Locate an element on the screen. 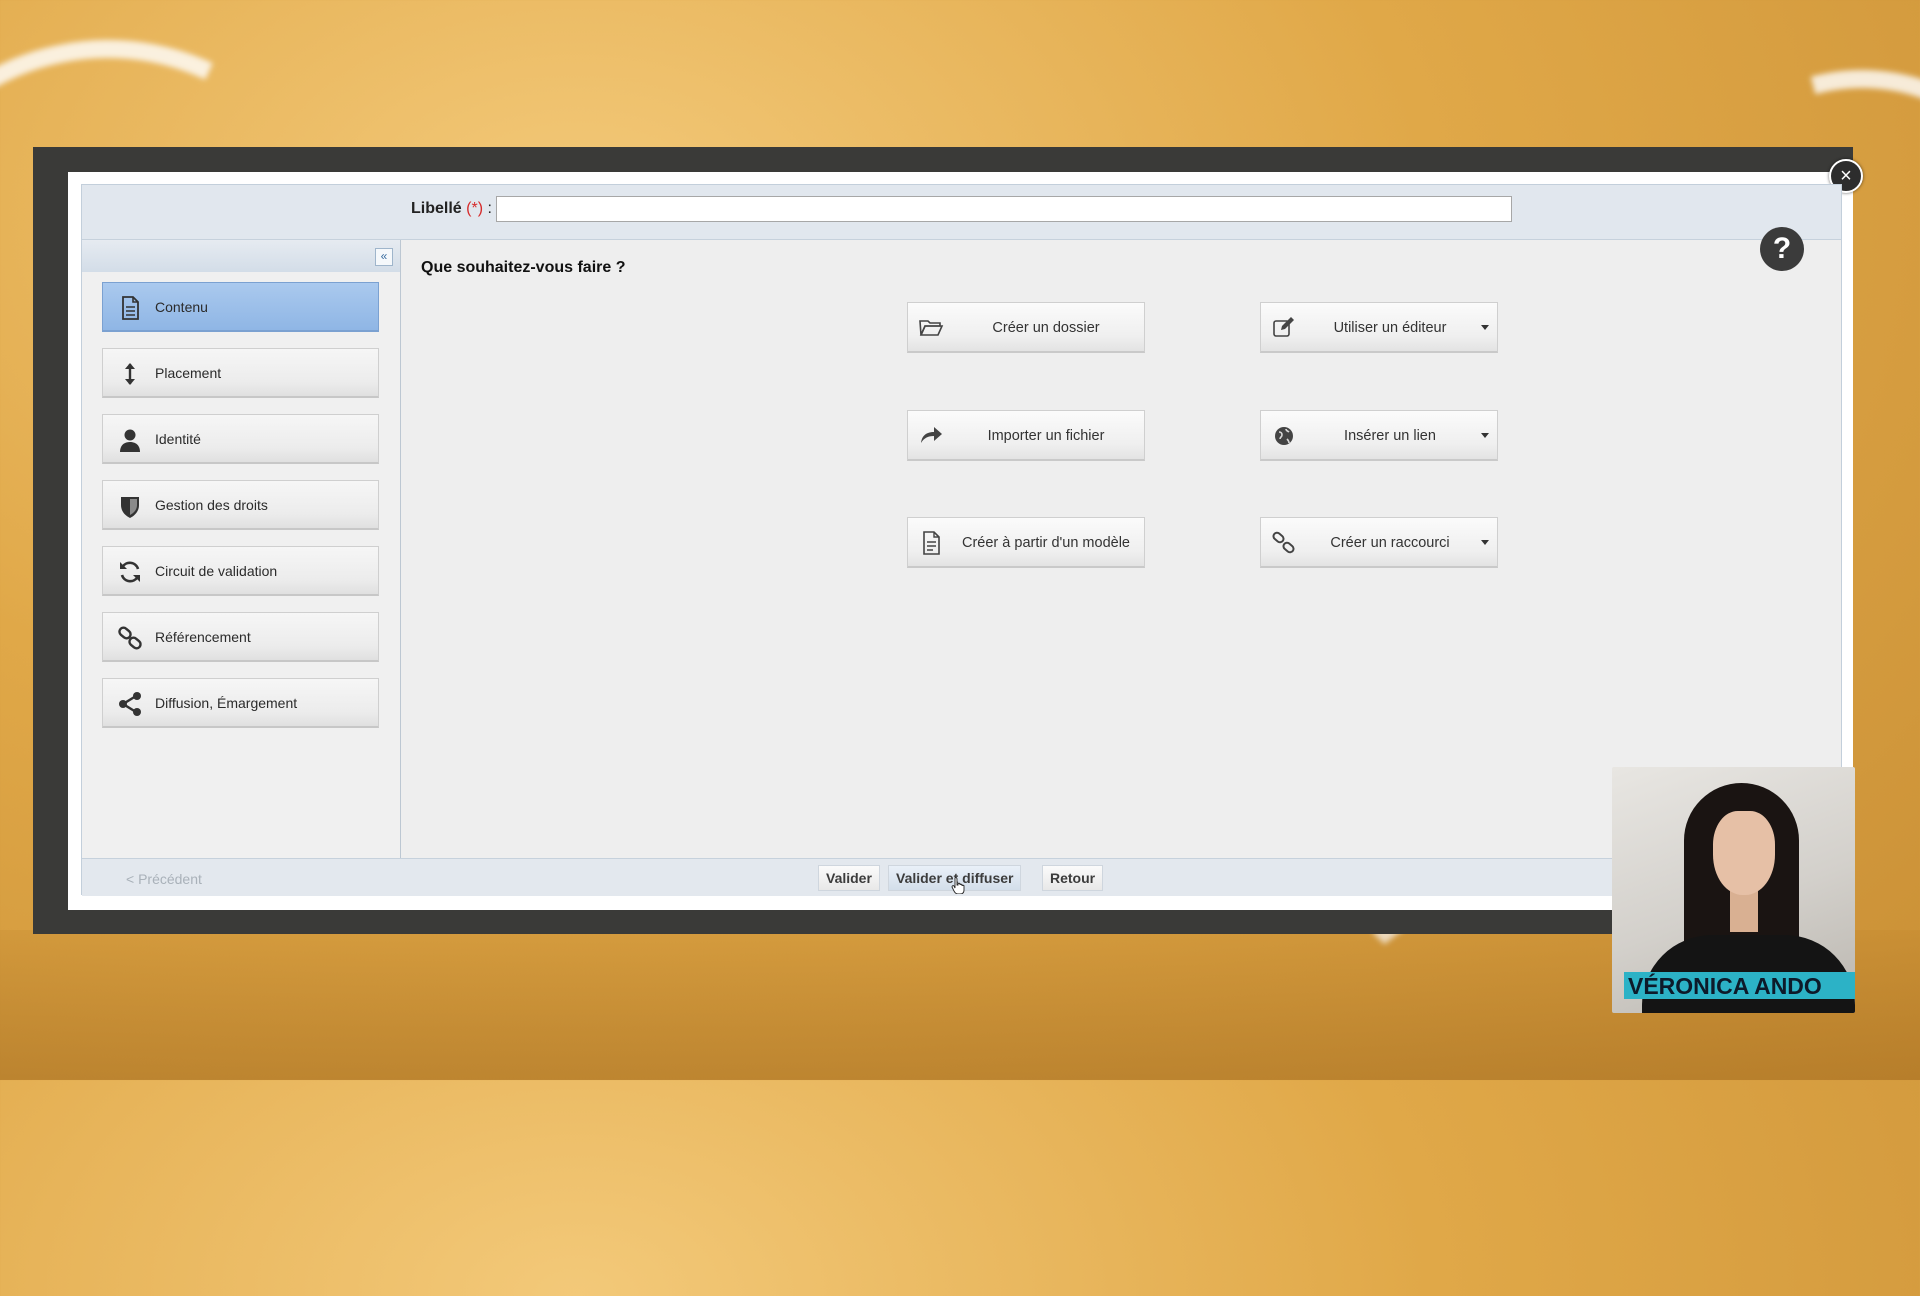  hand-cursor-icon is located at coordinates (958, 885).